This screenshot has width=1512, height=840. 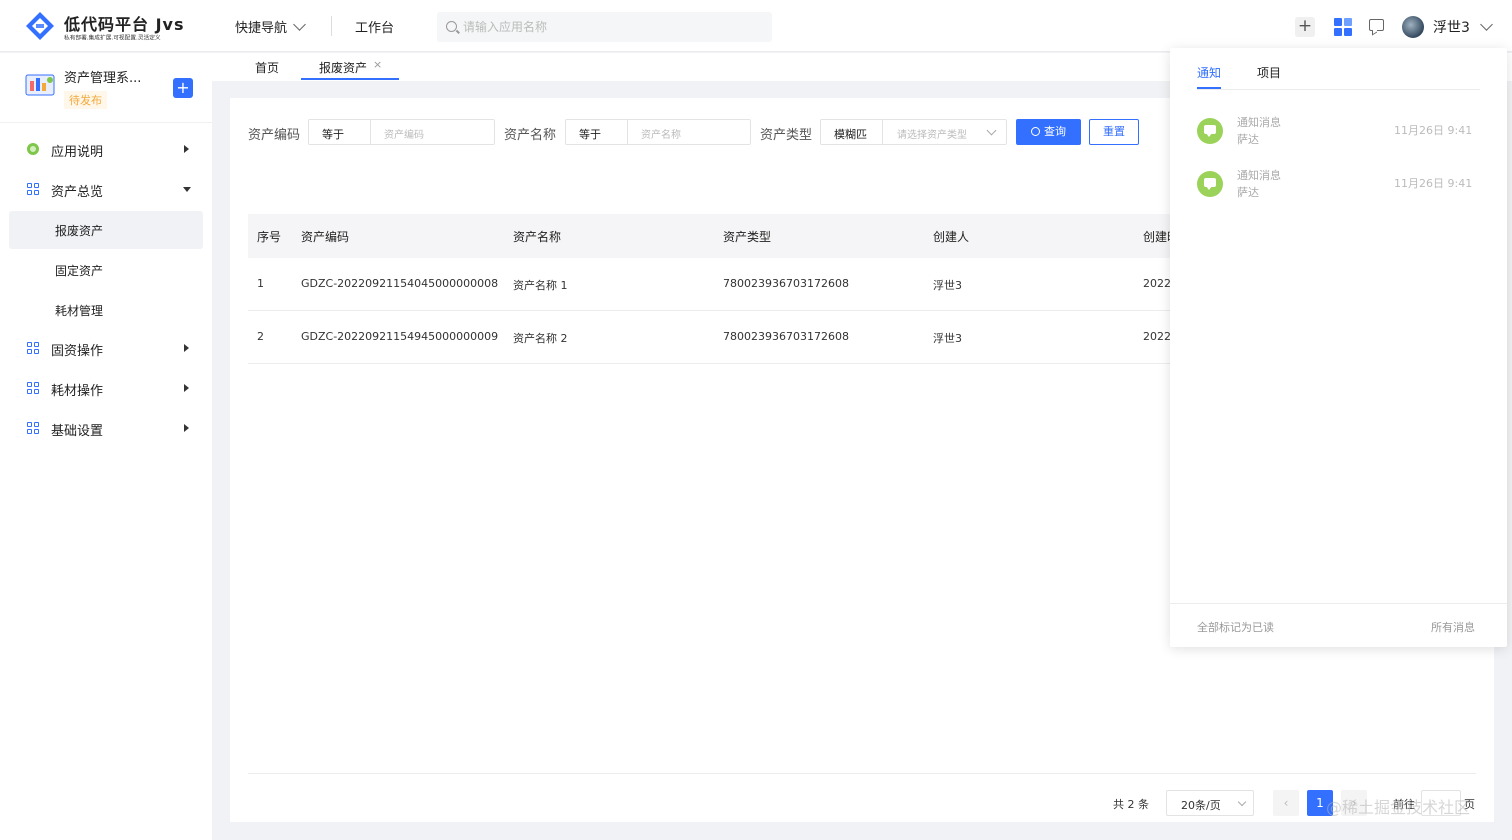 I want to click on sidebar-item-label: 基础设置, so click(x=77, y=431).